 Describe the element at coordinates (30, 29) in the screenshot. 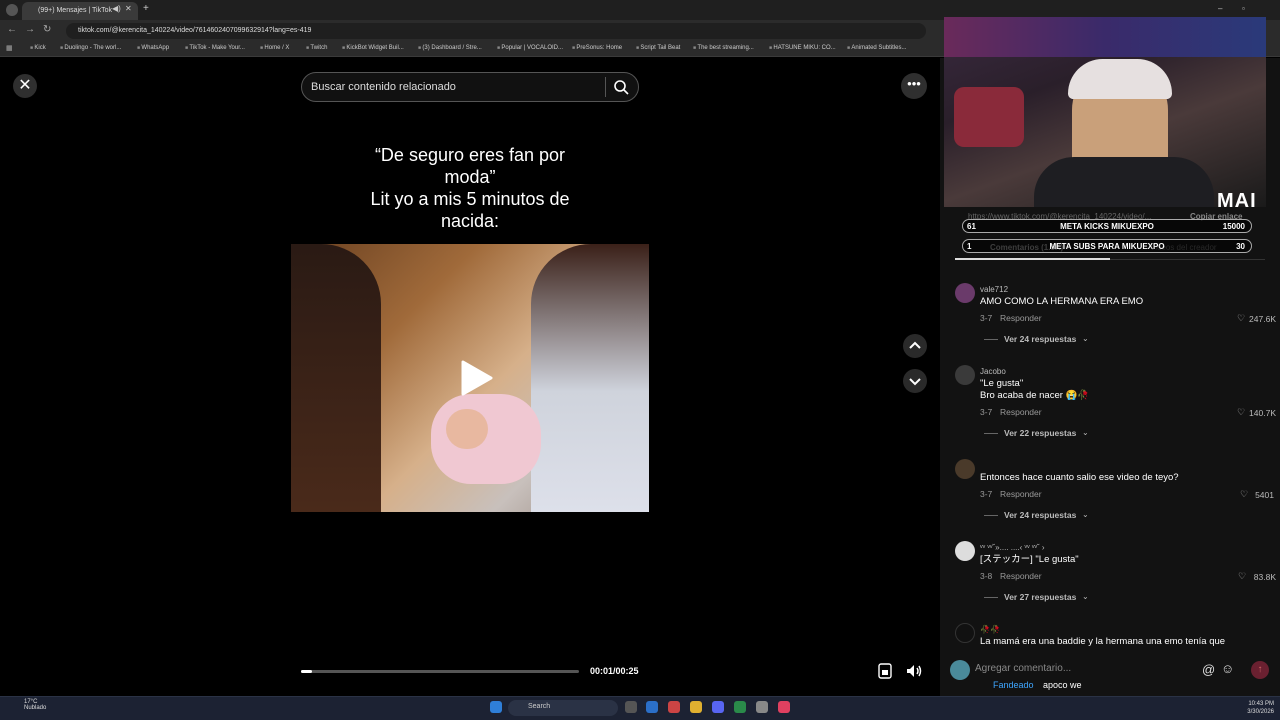

I see `forward-icon: →` at that location.